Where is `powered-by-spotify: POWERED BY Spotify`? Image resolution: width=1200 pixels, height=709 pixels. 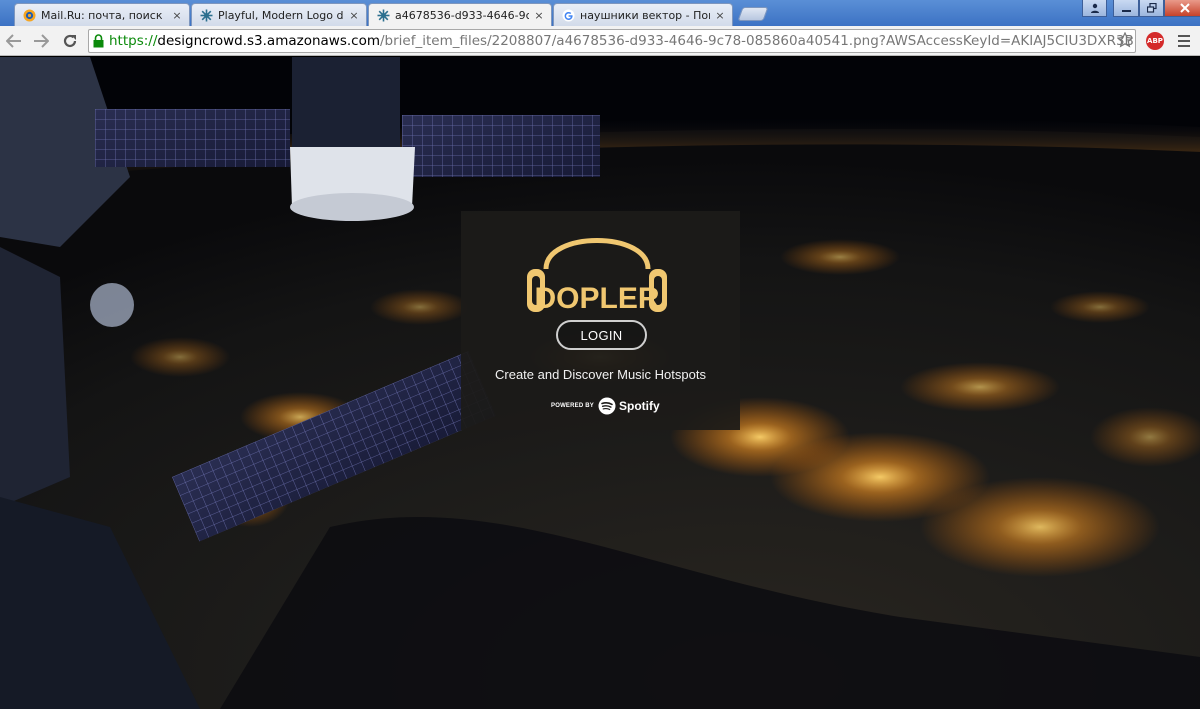
powered-by-spotify: POWERED BY Spotify is located at coordinates (606, 406).